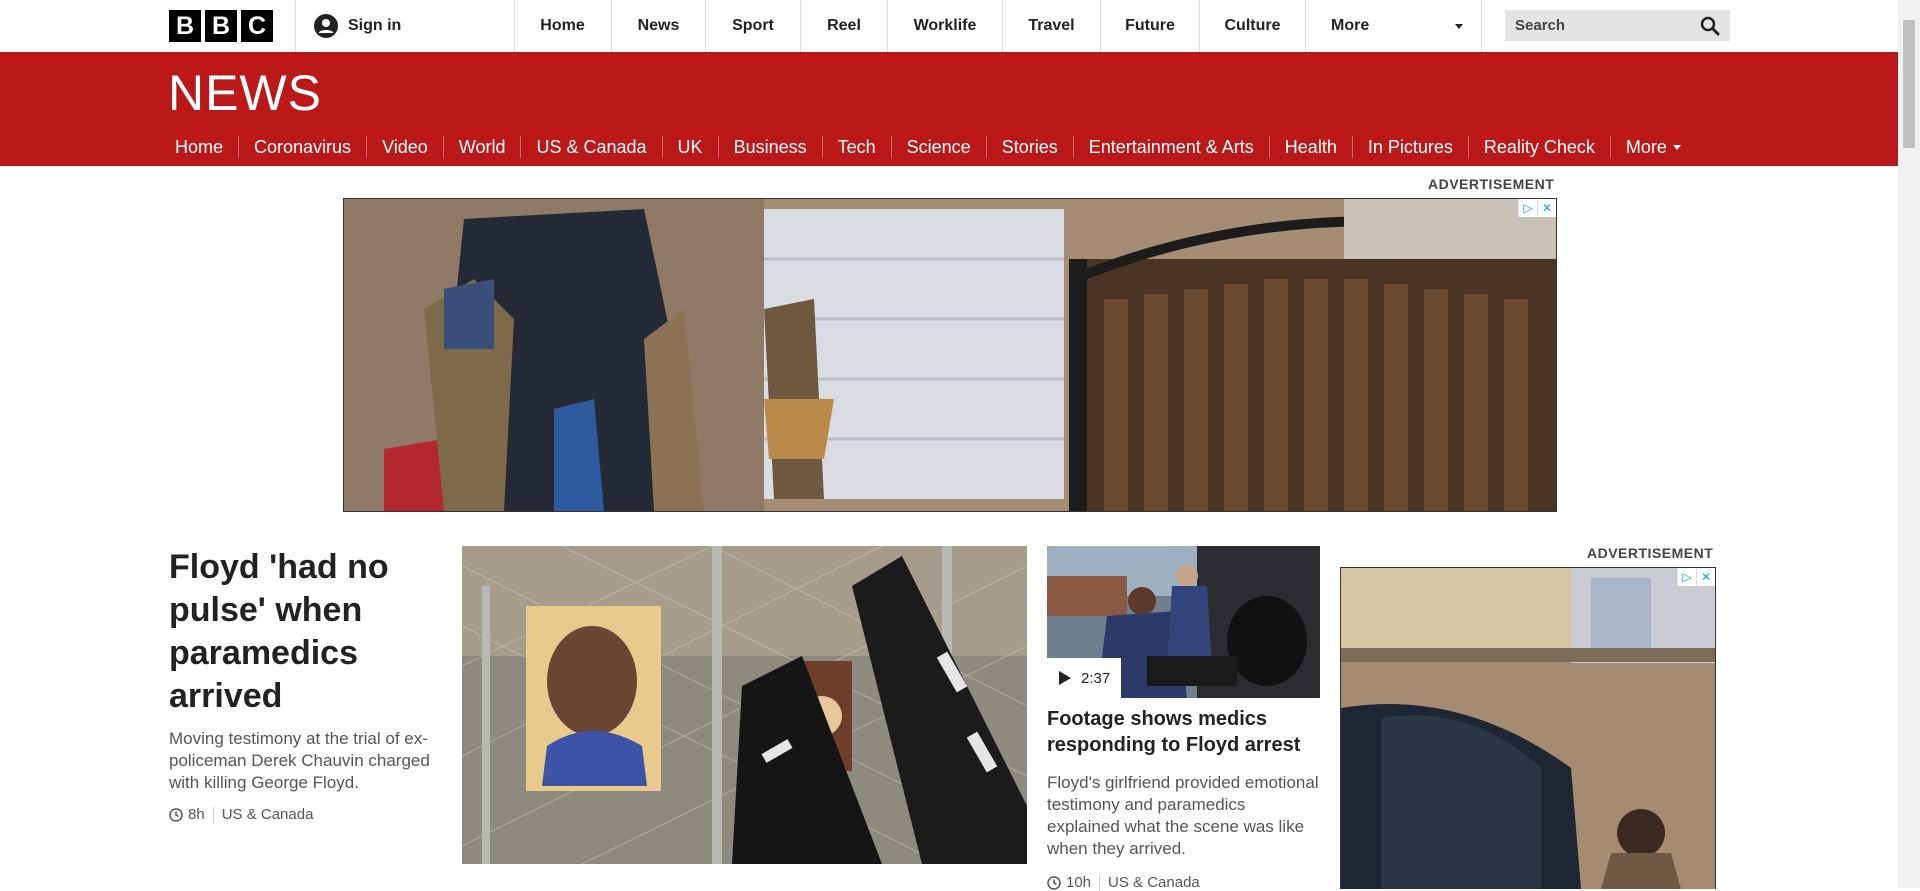 The height and width of the screenshot is (891, 1920). I want to click on play-icon, so click(1065, 678).